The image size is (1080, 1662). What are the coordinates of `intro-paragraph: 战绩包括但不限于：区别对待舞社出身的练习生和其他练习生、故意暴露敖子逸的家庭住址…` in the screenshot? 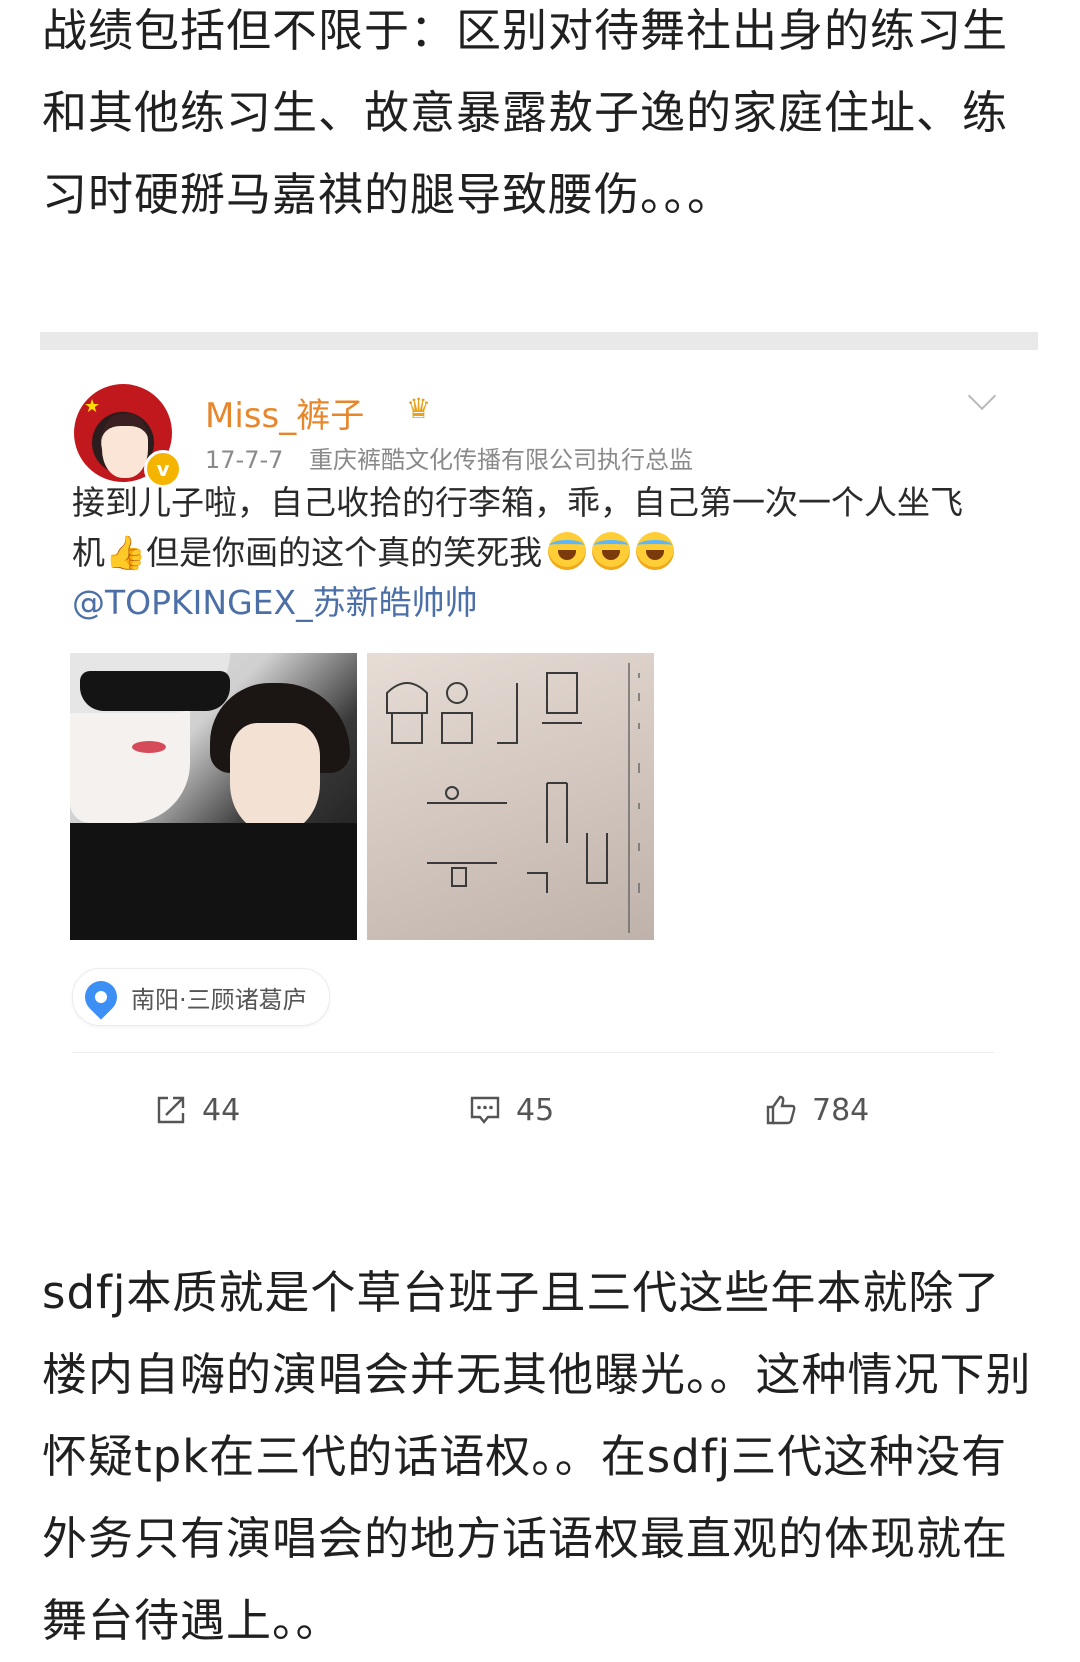 It's located at (525, 112).